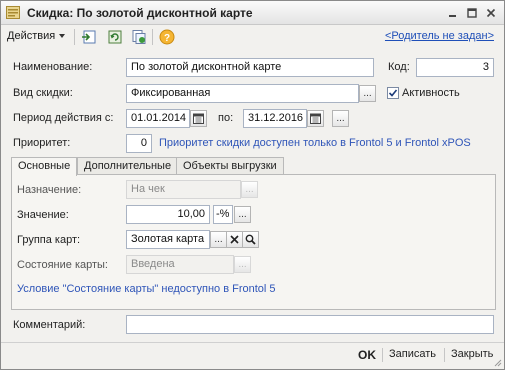 This screenshot has height=370, width=505. I want to click on close-window-button, so click(491, 12).